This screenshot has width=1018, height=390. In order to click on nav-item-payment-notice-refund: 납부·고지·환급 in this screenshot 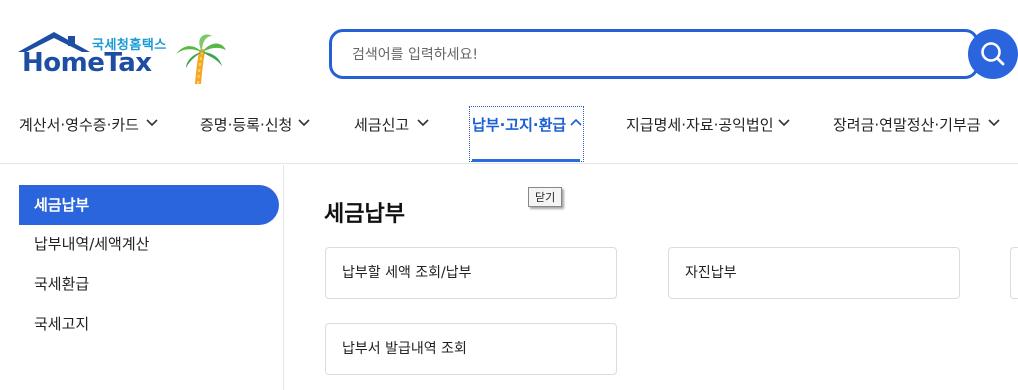, I will do `click(527, 124)`.